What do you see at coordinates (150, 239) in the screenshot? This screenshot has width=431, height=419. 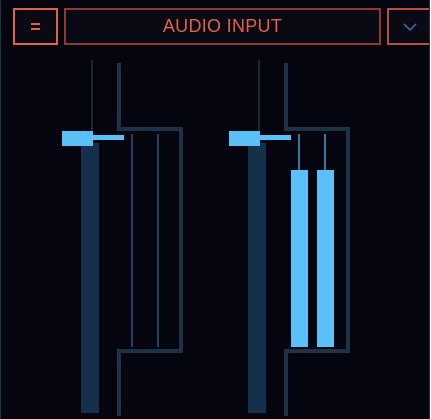 I see `channel-1-meter-frame` at bounding box center [150, 239].